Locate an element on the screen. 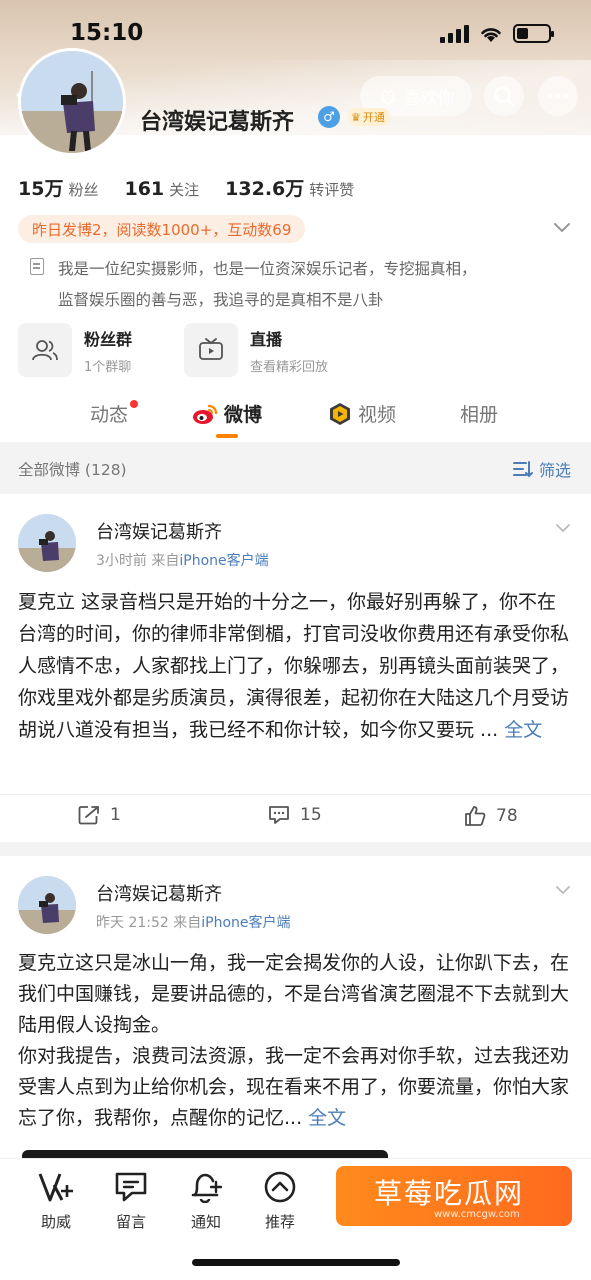 This screenshot has height=1280, width=591. notify-button: 通知 is located at coordinates (206, 1201).